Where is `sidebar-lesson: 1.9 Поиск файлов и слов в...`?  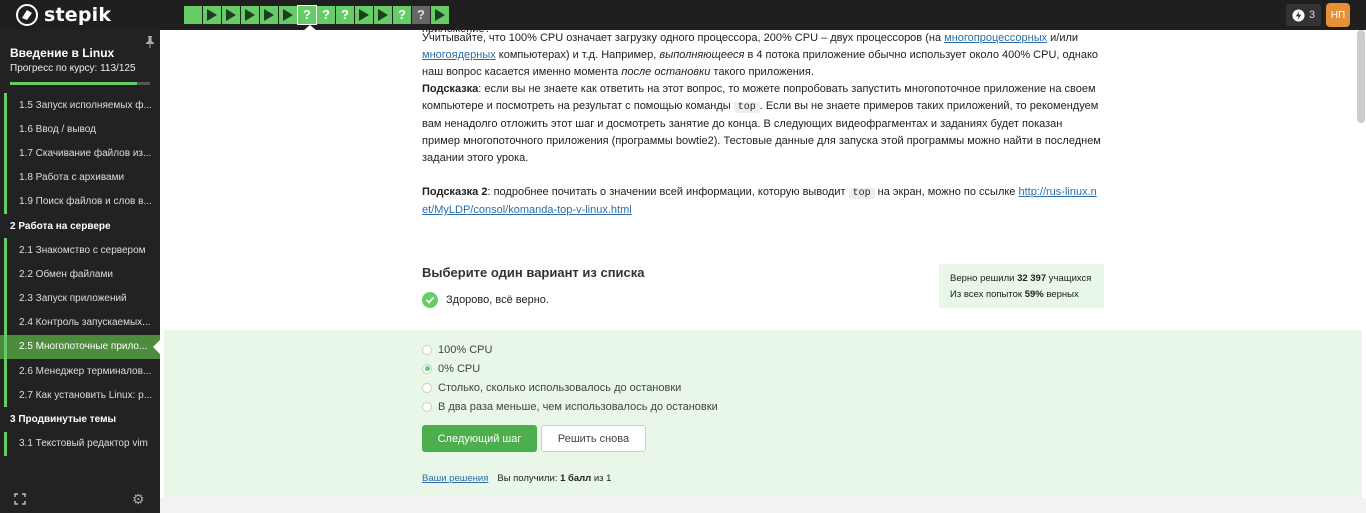
sidebar-lesson: 1.9 Поиск файлов и слов в... is located at coordinates (80, 201).